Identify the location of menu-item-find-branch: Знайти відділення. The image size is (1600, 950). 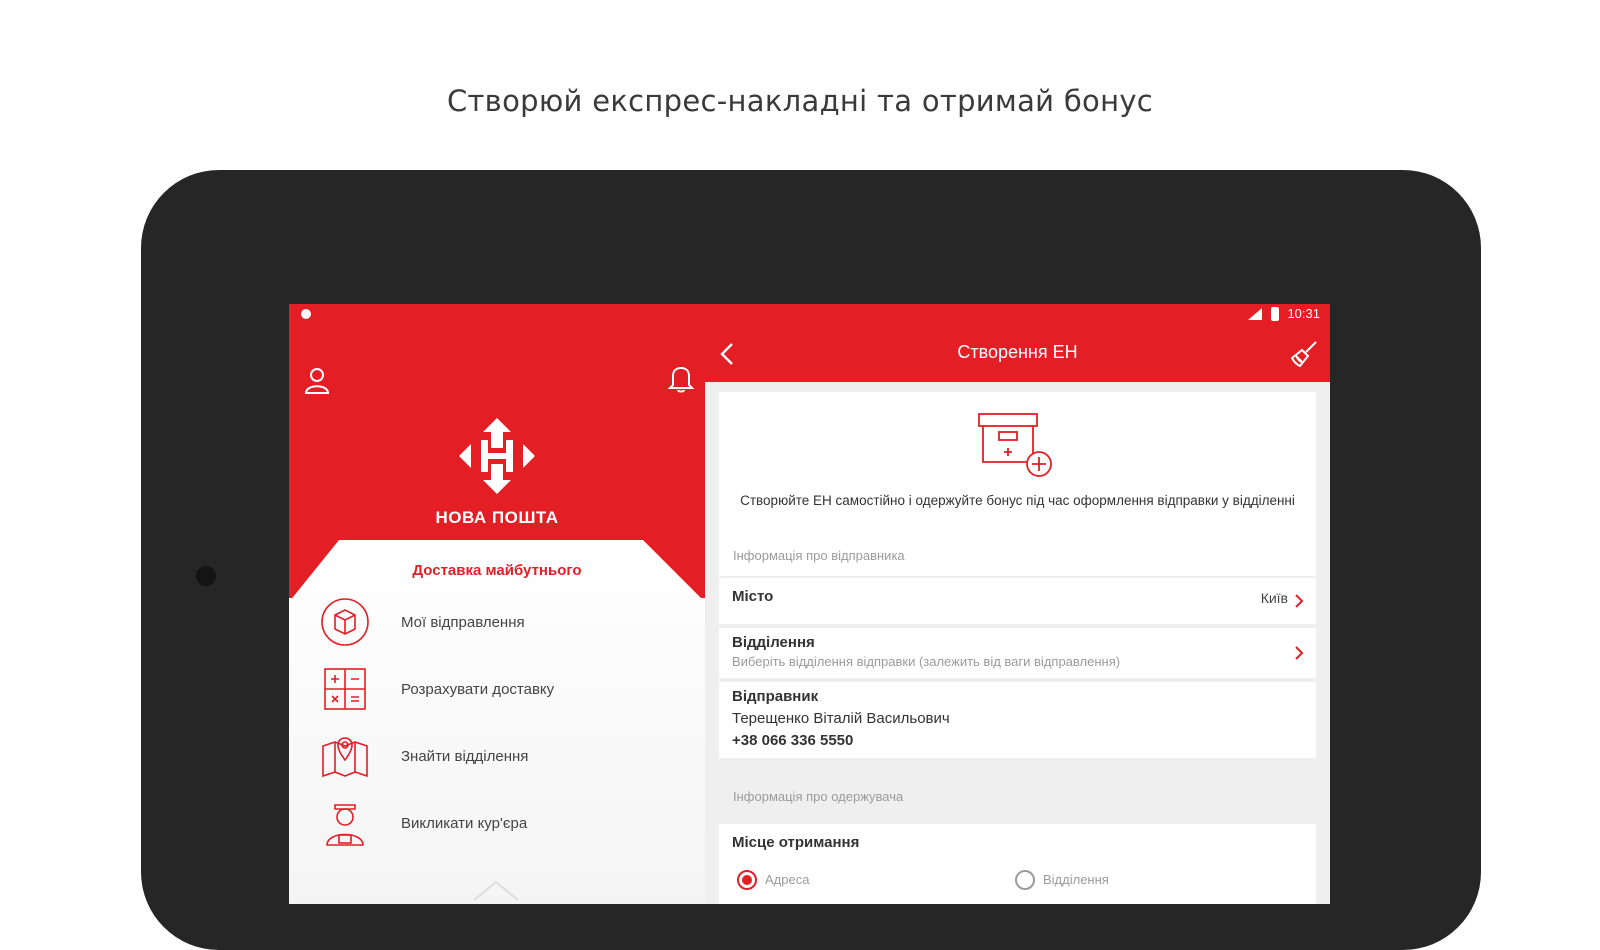
(504, 756).